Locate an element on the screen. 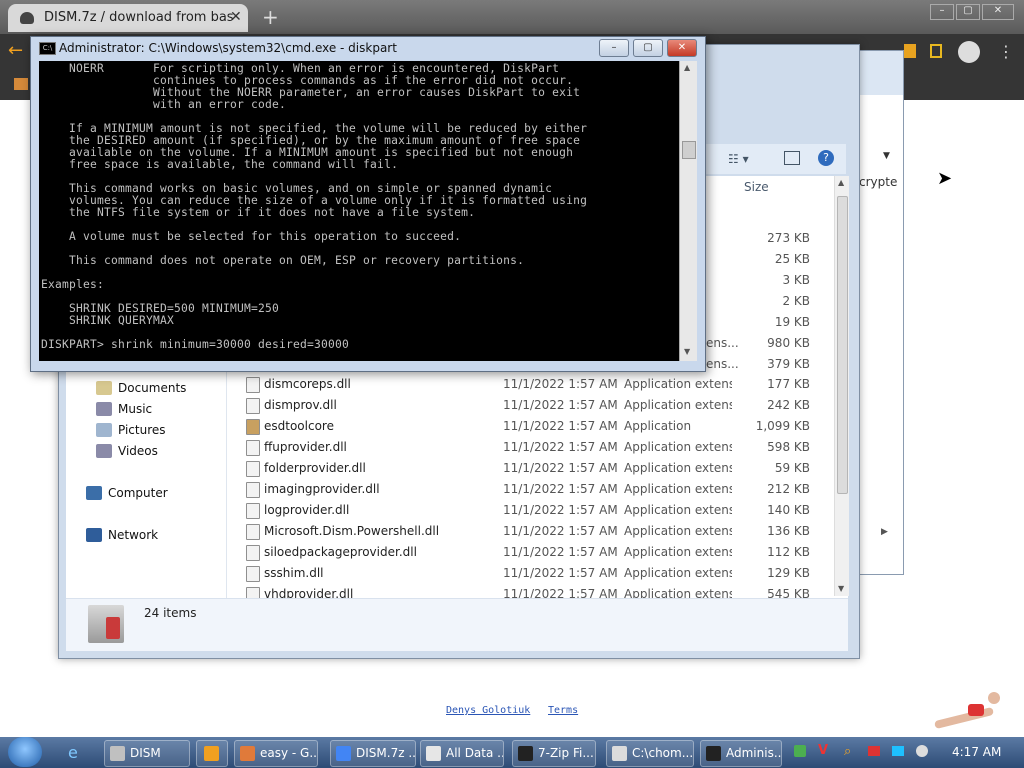 Image resolution: width=1024 pixels, height=768 pixels. taskbar-button: DISM is located at coordinates (147, 753).